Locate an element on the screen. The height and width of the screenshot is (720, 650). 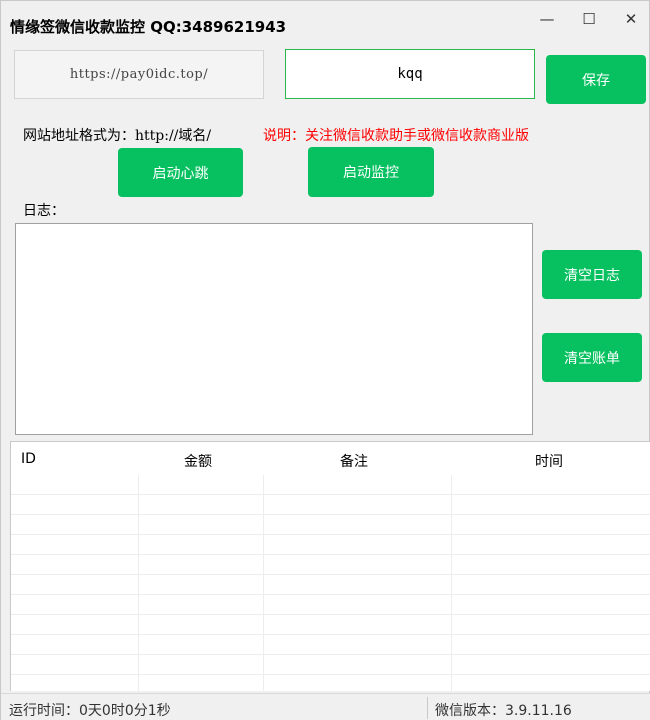
column-header-amount: 金额 is located at coordinates (198, 461).